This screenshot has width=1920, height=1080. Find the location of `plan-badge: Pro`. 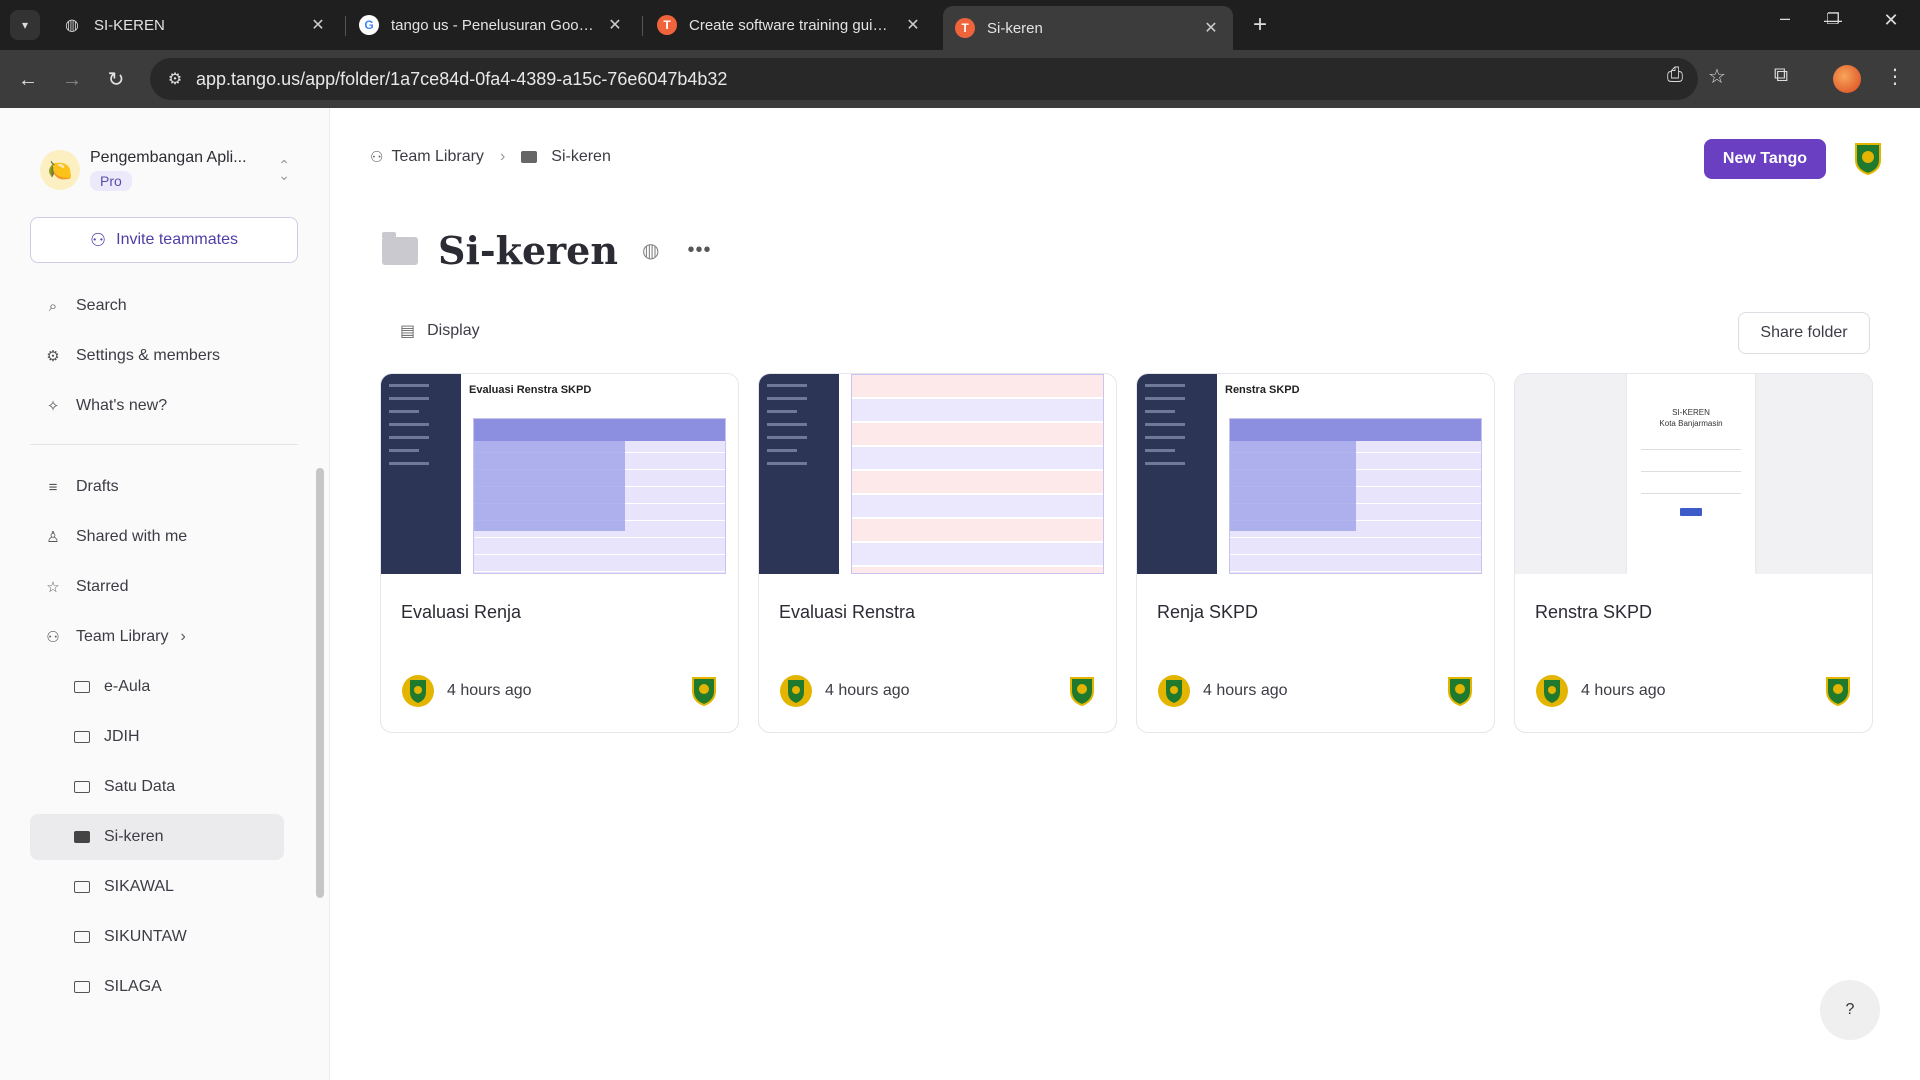

plan-badge: Pro is located at coordinates (111, 181).